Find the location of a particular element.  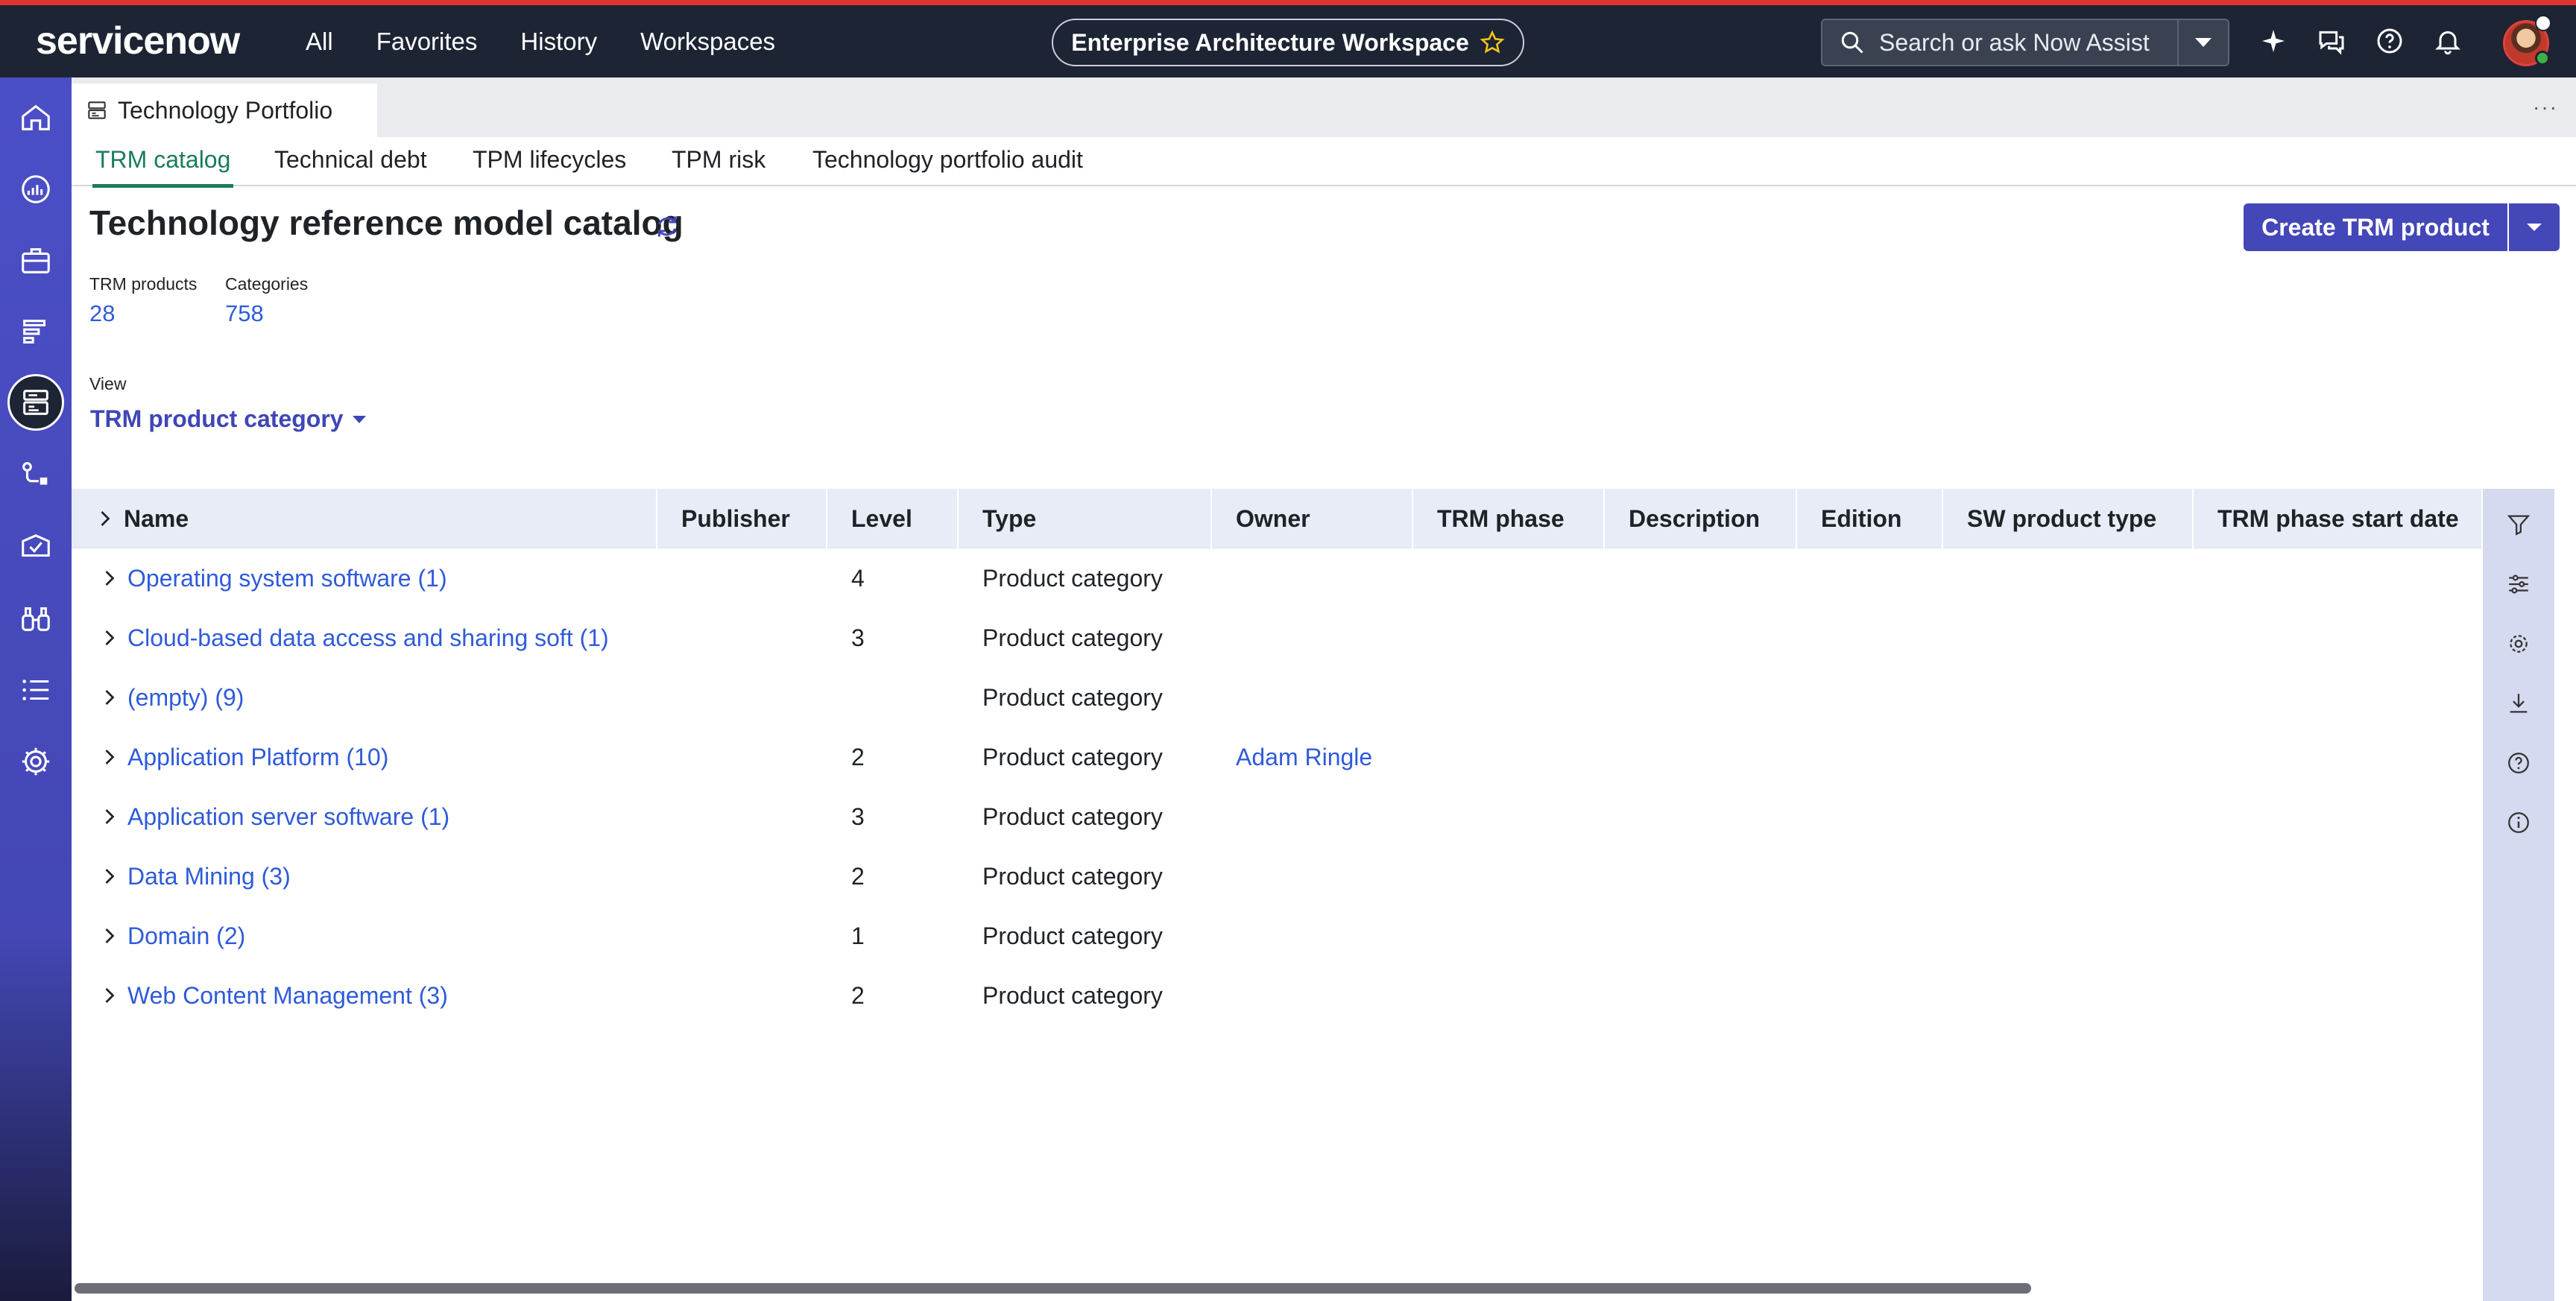

nav-history: History is located at coordinates (558, 42).